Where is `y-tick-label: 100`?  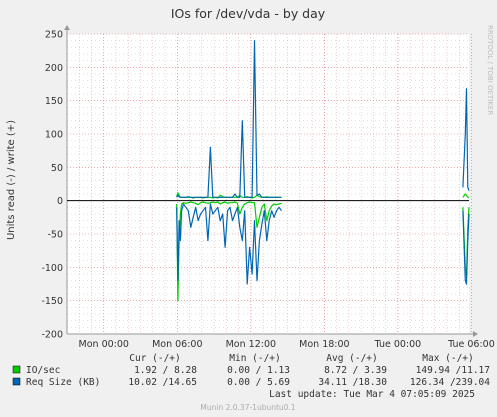 y-tick-label: 100 is located at coordinates (54, 135).